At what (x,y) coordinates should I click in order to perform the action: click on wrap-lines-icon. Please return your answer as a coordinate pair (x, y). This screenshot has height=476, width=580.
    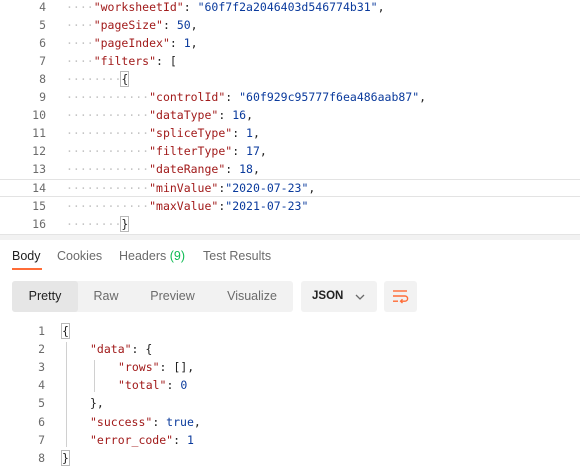
    Looking at the image, I should click on (401, 297).